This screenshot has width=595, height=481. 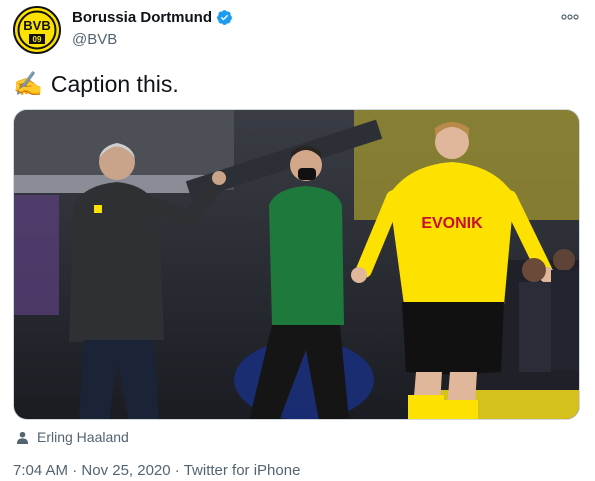 I want to click on tweet-source: Twitter for iPhone, so click(x=242, y=470).